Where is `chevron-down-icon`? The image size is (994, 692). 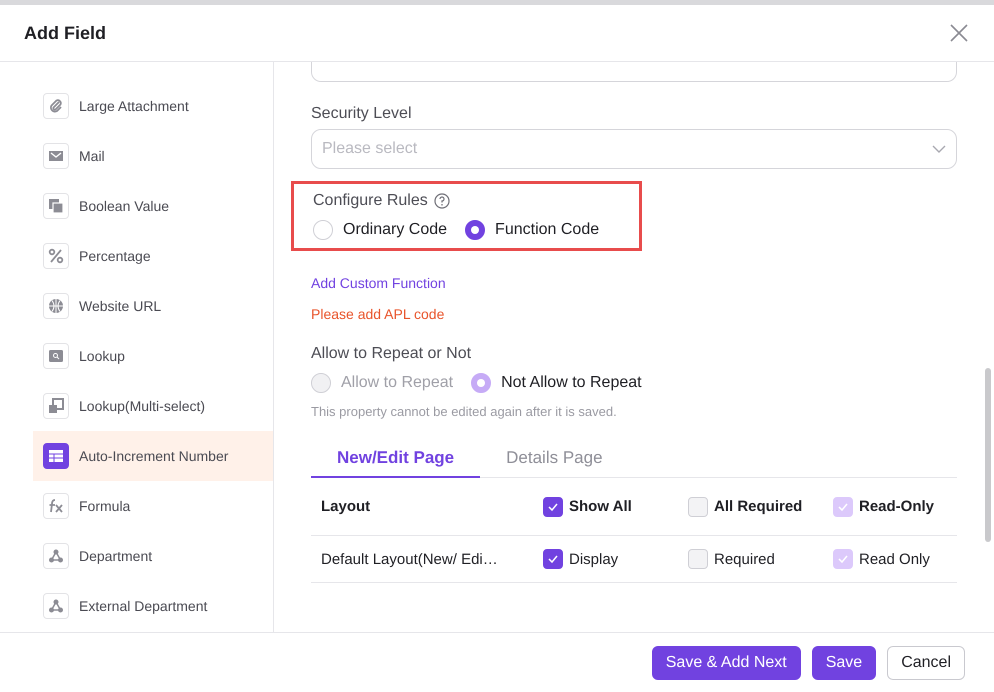 chevron-down-icon is located at coordinates (939, 149).